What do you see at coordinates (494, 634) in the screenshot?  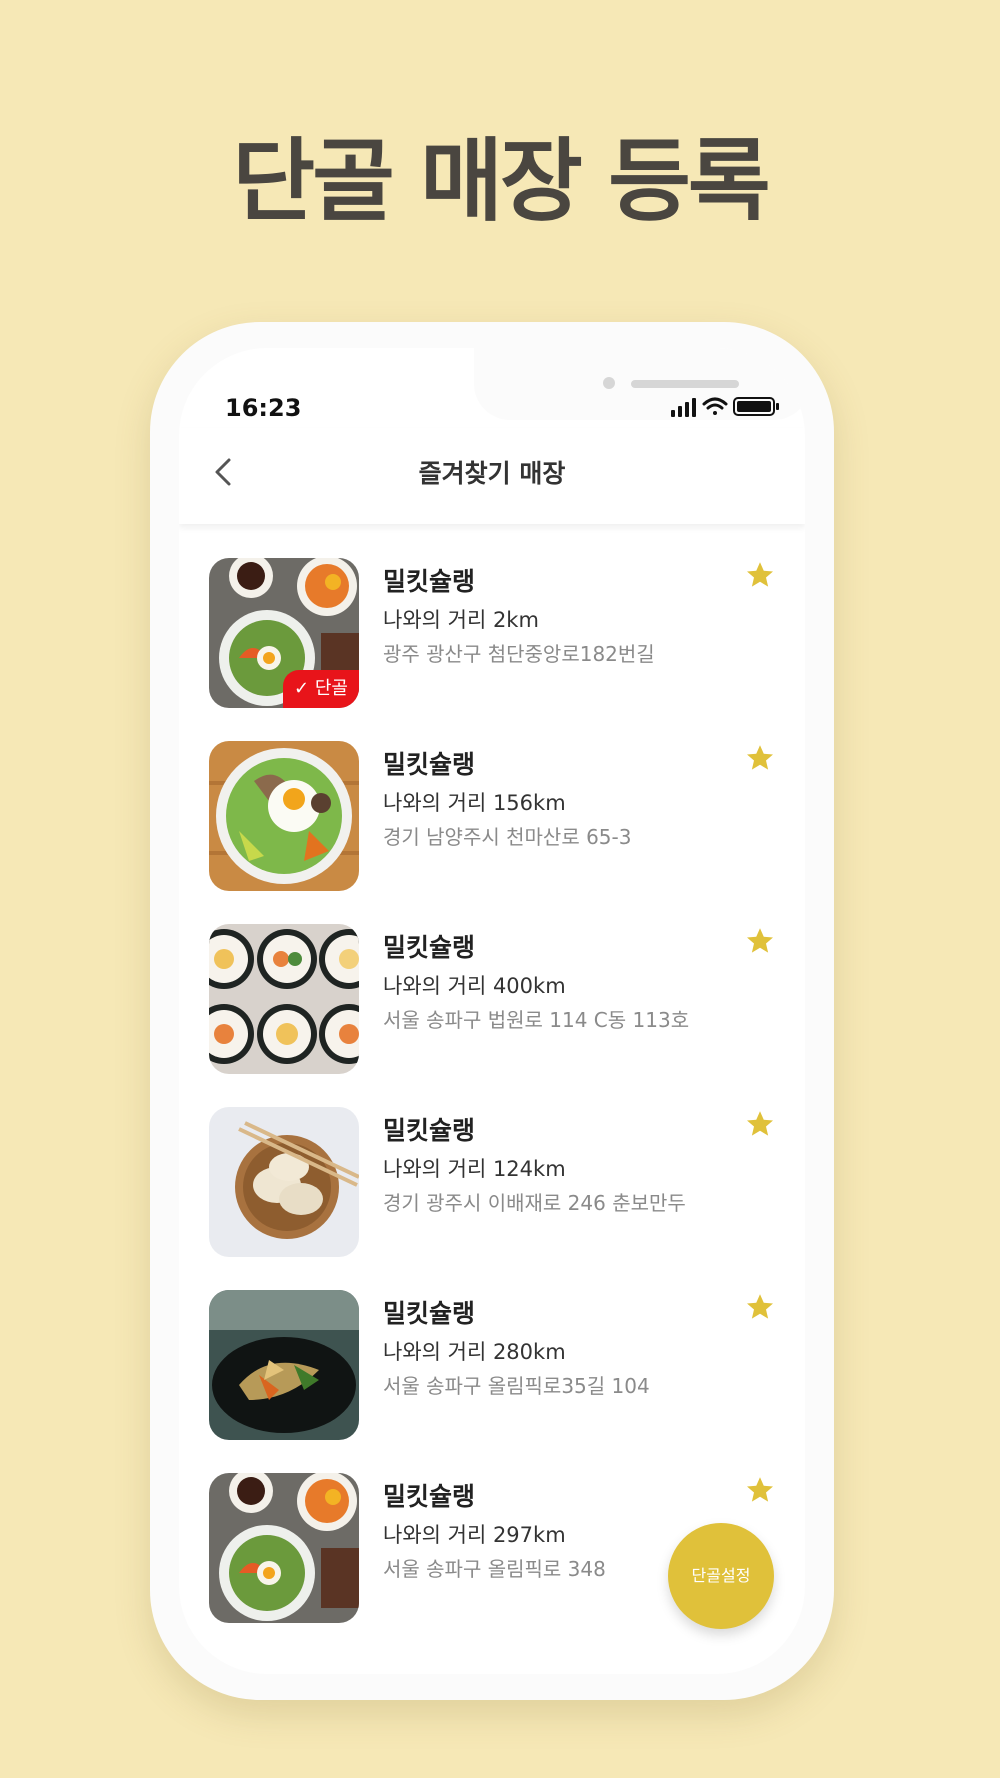 I see `list-item: ✓ 단골 밀킷슐랭 나와의 거리 2km 광주 광산구 첨단중앙로182번길` at bounding box center [494, 634].